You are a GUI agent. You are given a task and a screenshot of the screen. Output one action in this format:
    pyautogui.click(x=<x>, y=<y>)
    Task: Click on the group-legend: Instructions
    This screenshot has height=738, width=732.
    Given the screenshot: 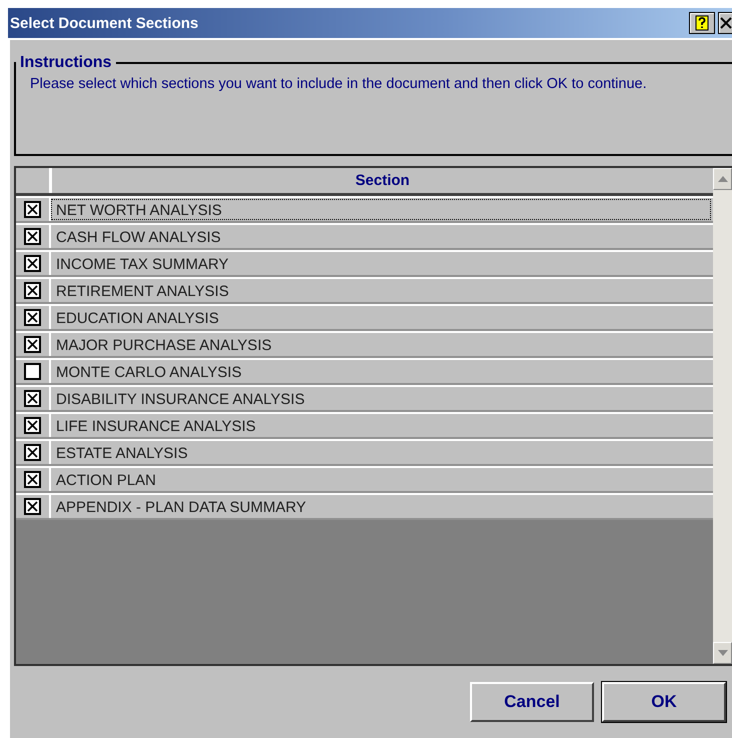 What is the action you would take?
    pyautogui.click(x=66, y=63)
    